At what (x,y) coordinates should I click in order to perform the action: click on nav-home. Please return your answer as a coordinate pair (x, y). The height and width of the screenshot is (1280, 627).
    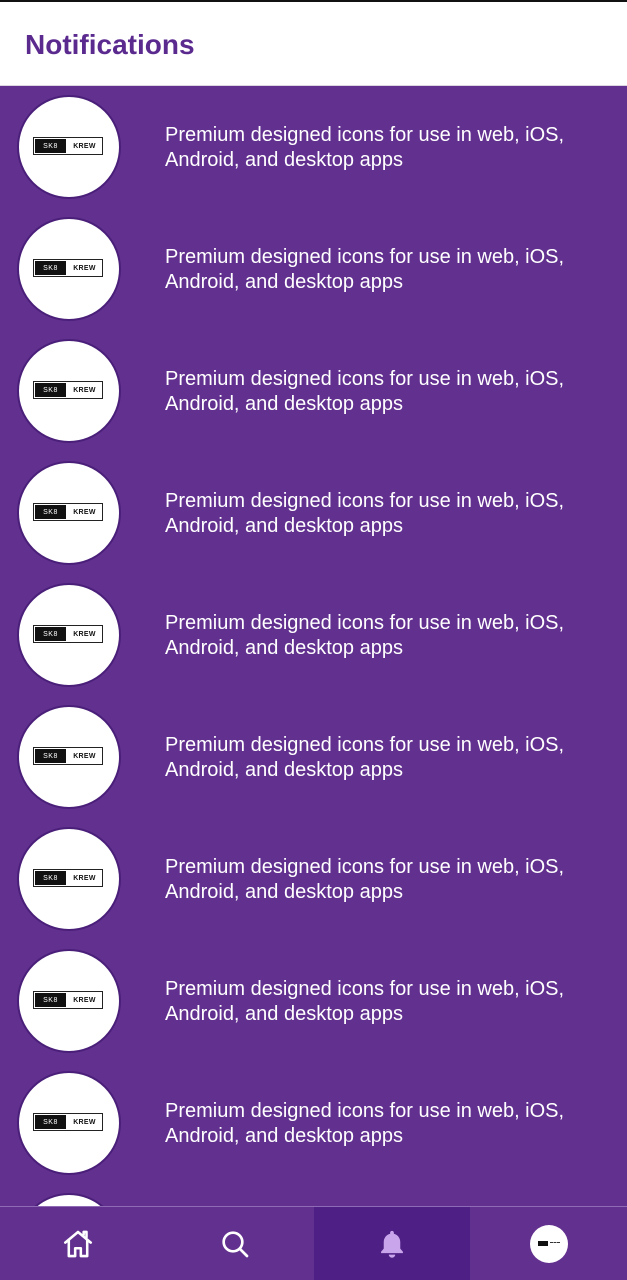
    Looking at the image, I should click on (78, 1243).